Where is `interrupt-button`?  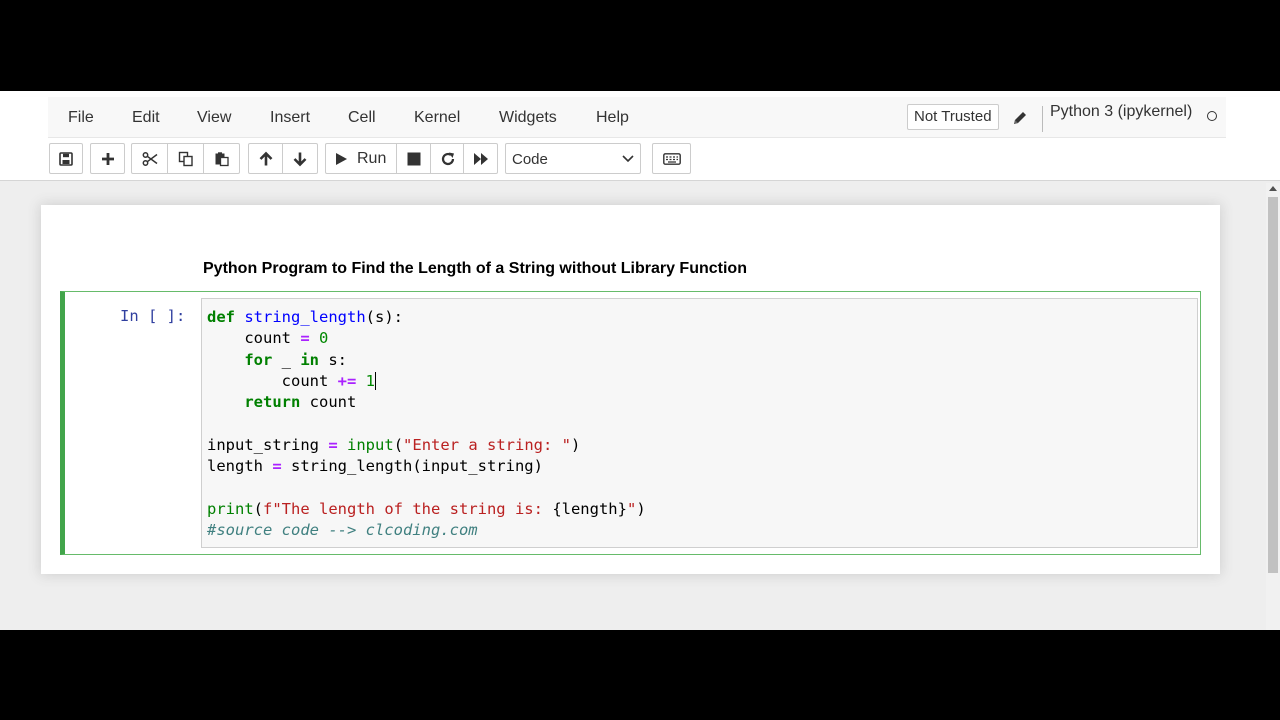 interrupt-button is located at coordinates (413, 158).